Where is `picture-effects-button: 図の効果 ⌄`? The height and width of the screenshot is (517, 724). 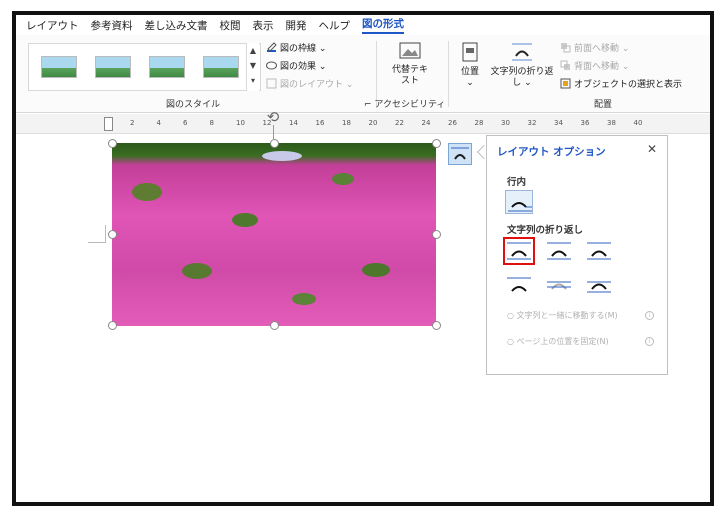
picture-effects-button: 図の効果 ⌄ is located at coordinates (296, 66).